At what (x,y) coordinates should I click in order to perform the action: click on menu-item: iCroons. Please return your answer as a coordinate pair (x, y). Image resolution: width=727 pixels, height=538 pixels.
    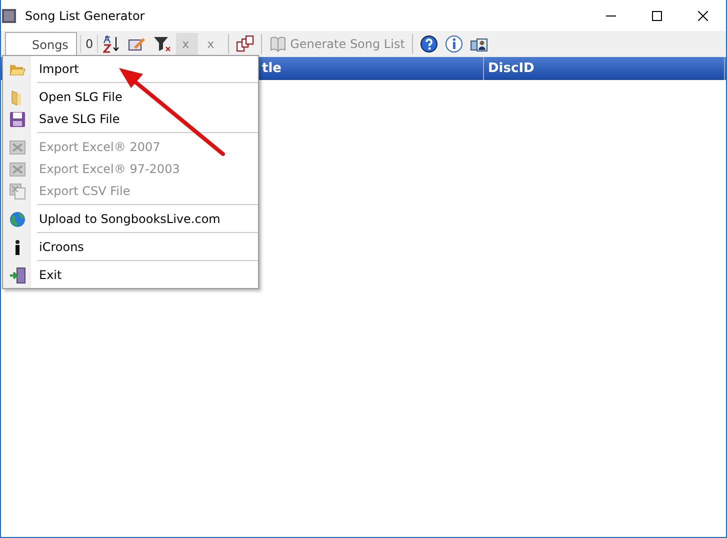
    Looking at the image, I should click on (130, 247).